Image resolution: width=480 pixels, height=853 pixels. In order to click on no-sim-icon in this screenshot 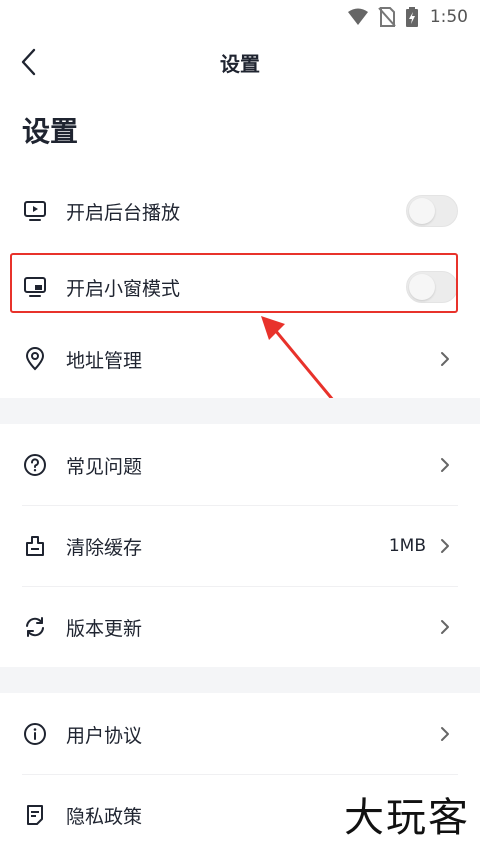, I will do `click(387, 17)`.